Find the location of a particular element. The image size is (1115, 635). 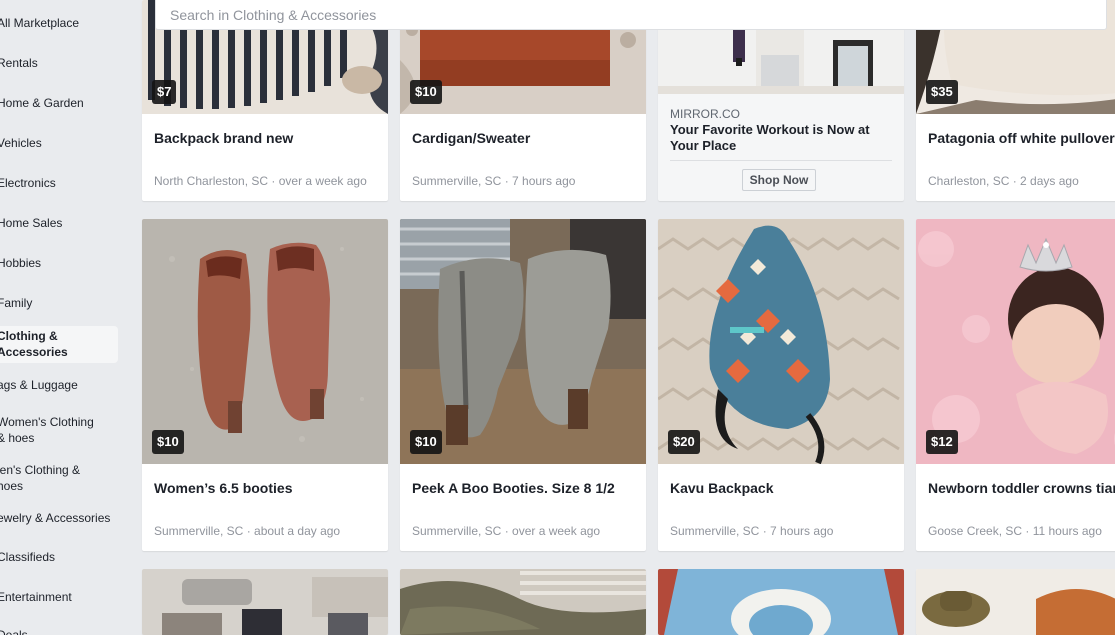

sidebar-item-classifieds: Classifieds is located at coordinates (60, 557).